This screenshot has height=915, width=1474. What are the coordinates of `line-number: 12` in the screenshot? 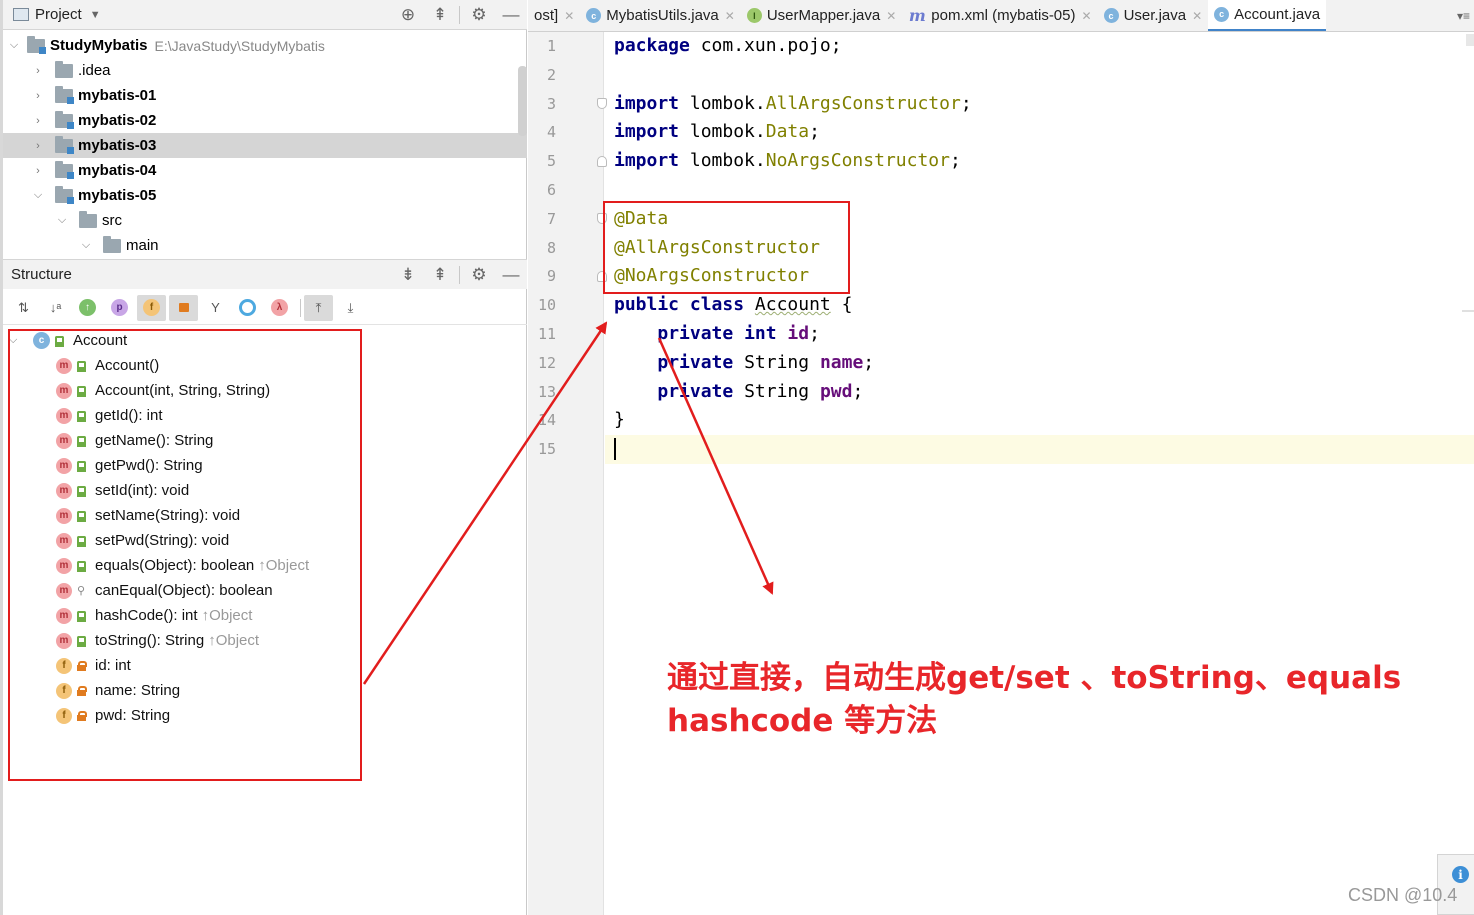 It's located at (542, 363).